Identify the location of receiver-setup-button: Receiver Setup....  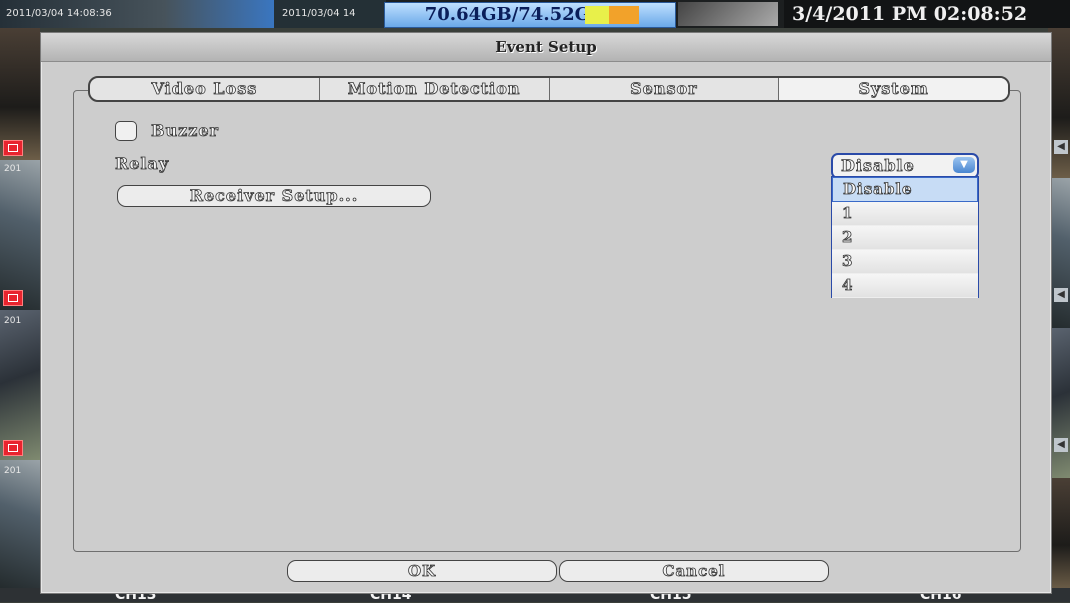
(274, 196).